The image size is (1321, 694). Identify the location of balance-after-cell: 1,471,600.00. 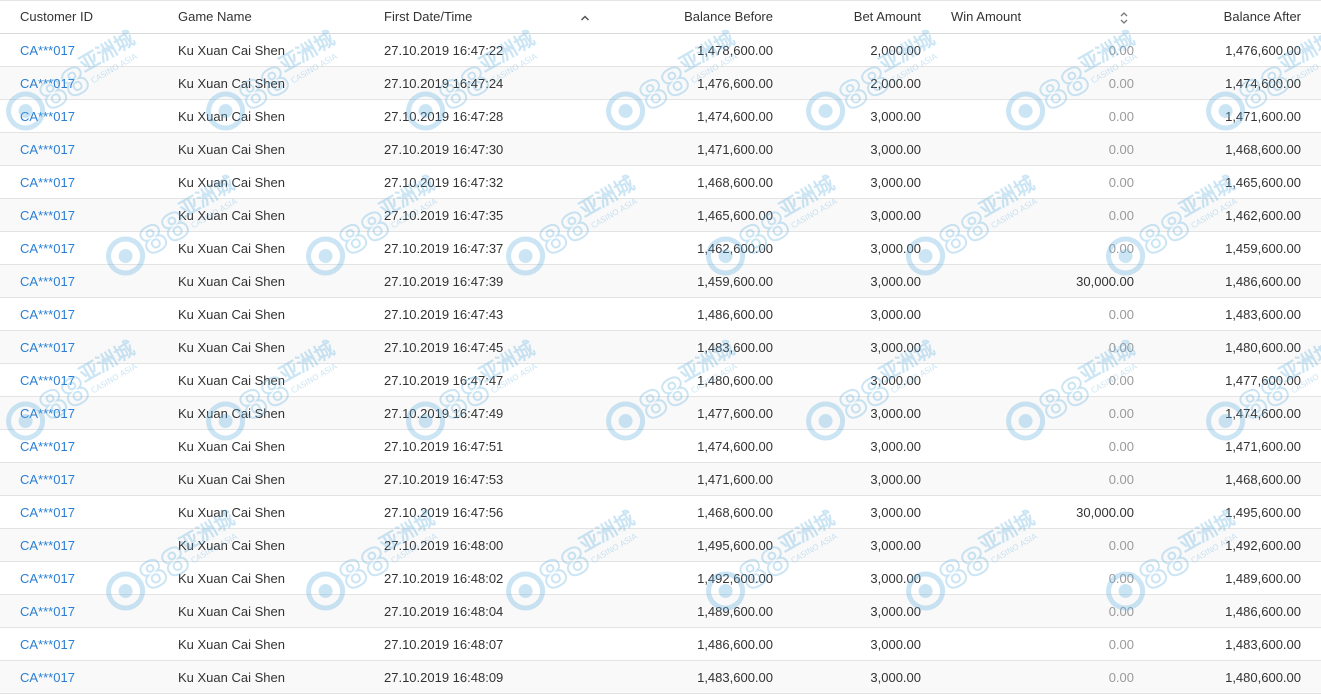
(1263, 446).